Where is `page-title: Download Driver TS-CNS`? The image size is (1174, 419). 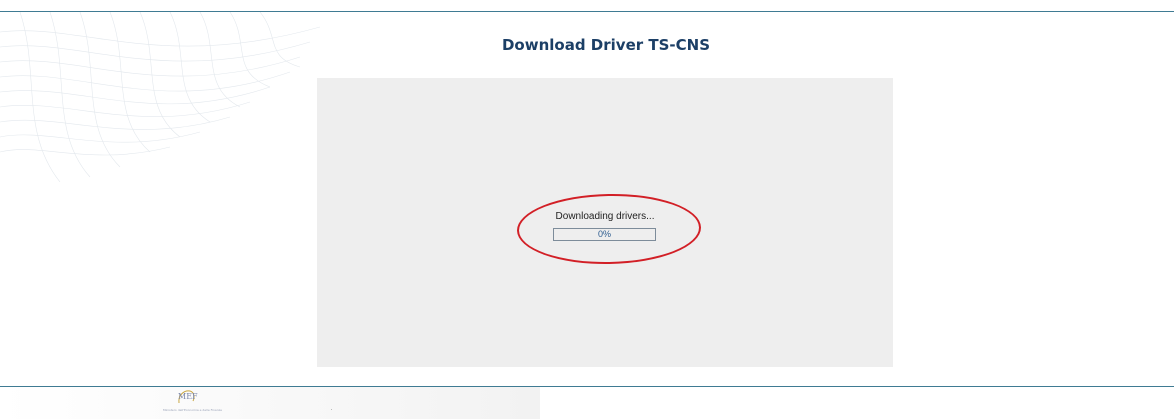
page-title: Download Driver TS-CNS is located at coordinates (605, 45).